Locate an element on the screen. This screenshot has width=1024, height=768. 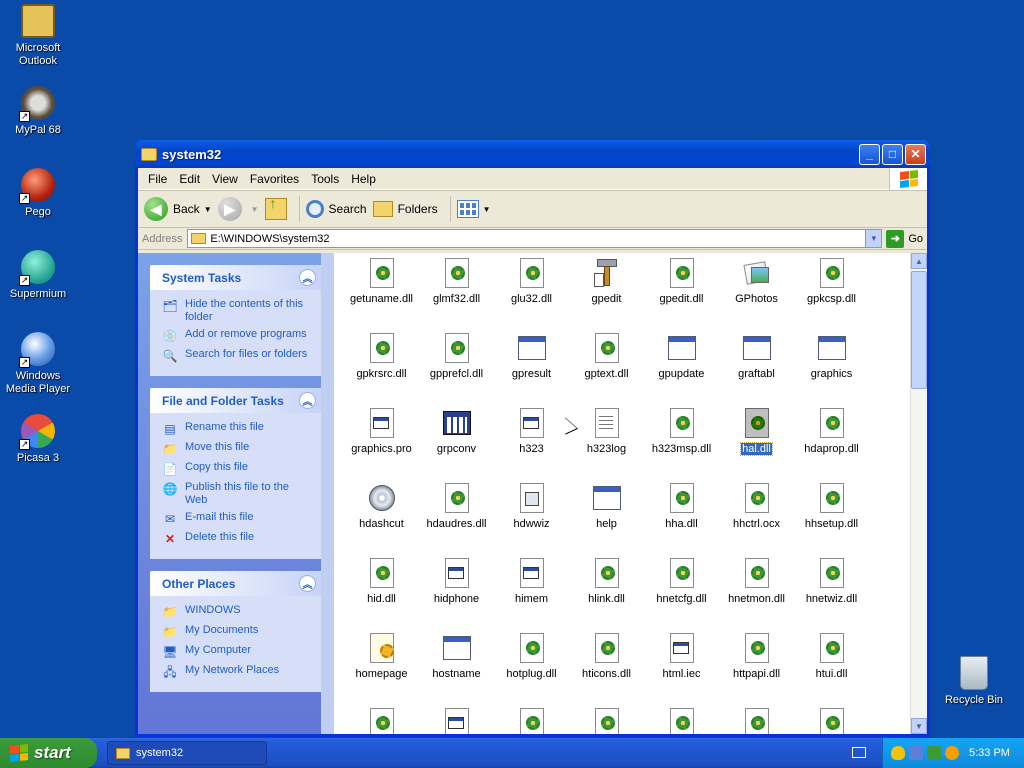
file-item: hnetwiz.dll is located at coordinates (831, 594).